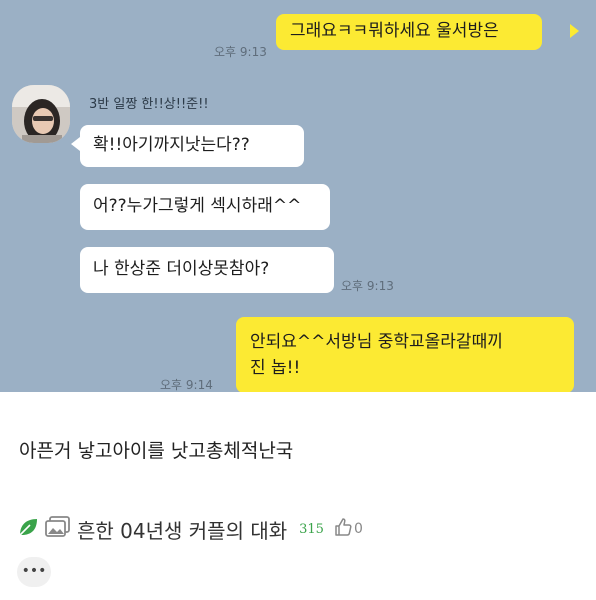 This screenshot has width=596, height=600. Describe the element at coordinates (275, 368) in the screenshot. I see `message-text-line: 진 놉!!` at that location.